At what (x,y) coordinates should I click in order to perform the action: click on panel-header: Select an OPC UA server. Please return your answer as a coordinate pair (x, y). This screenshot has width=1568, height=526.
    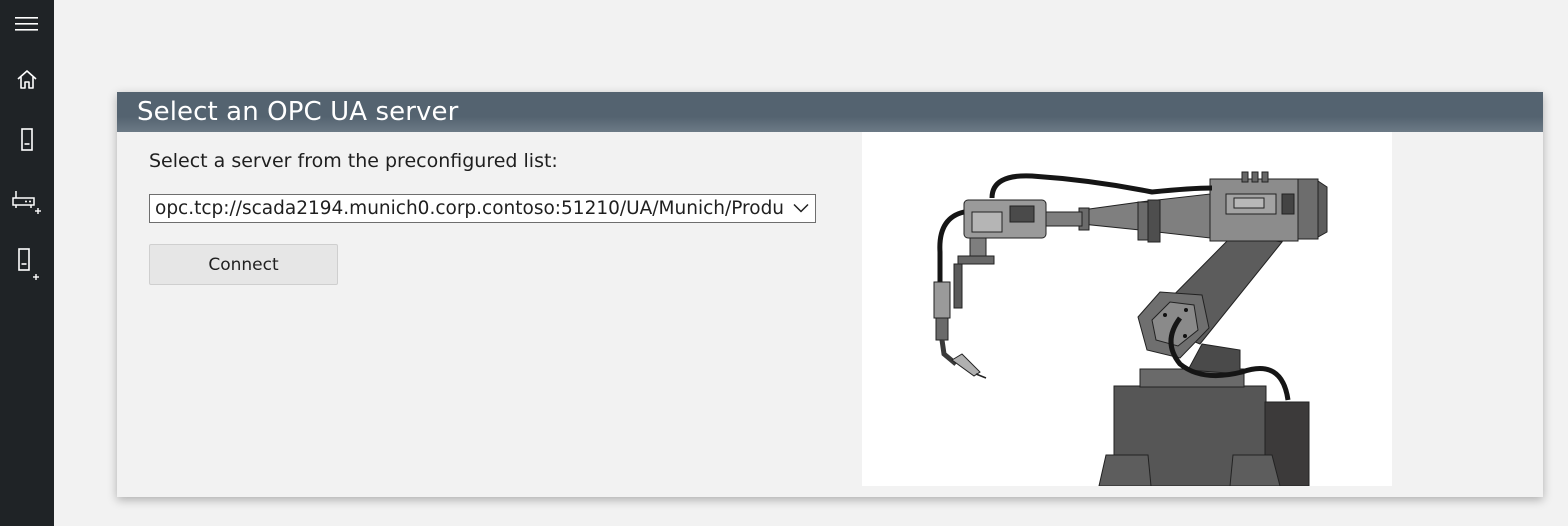
    Looking at the image, I should click on (830, 112).